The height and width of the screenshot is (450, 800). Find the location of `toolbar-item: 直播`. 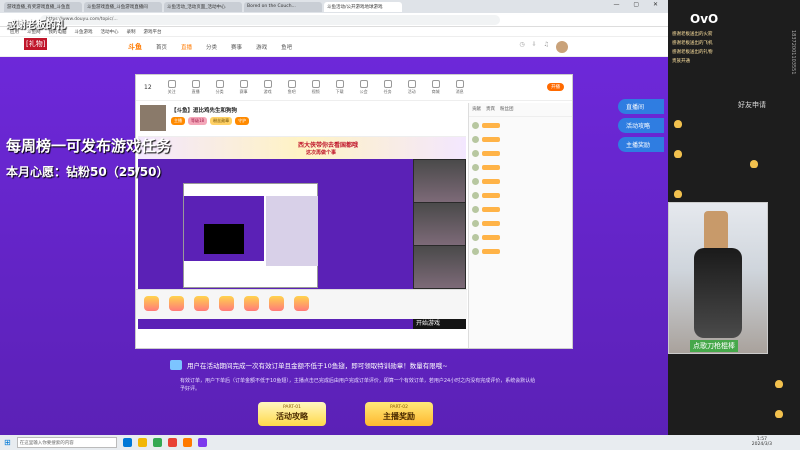

toolbar-item: 直播 is located at coordinates (195, 87).